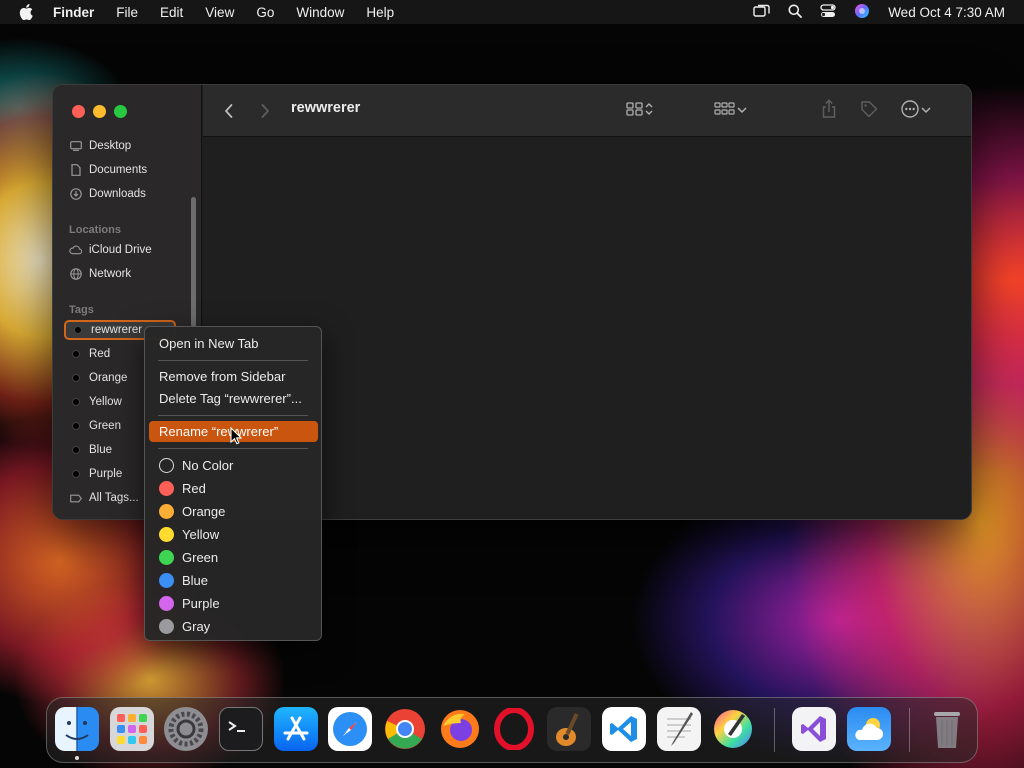  I want to click on sidebar-label: Downloads, so click(117, 194).